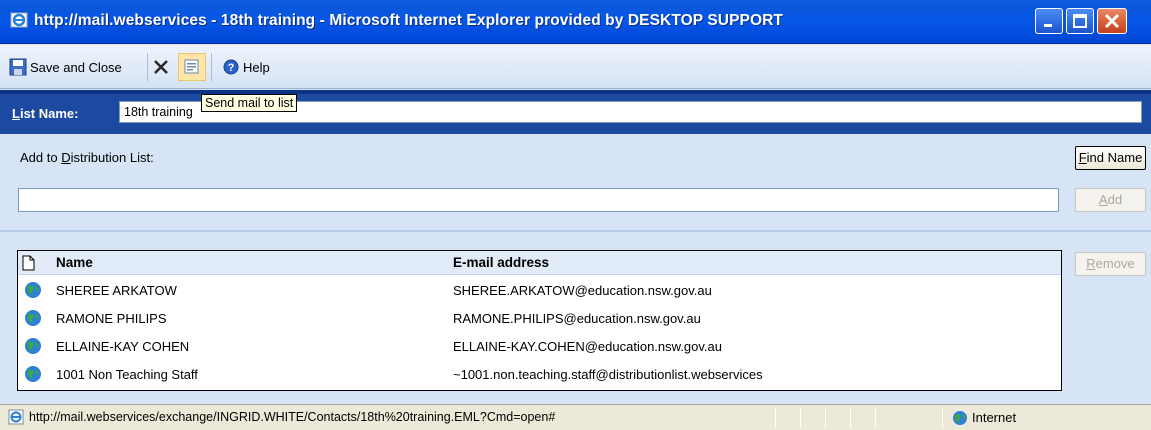 The image size is (1151, 430). I want to click on list-name-label: List Name:, so click(45, 113).